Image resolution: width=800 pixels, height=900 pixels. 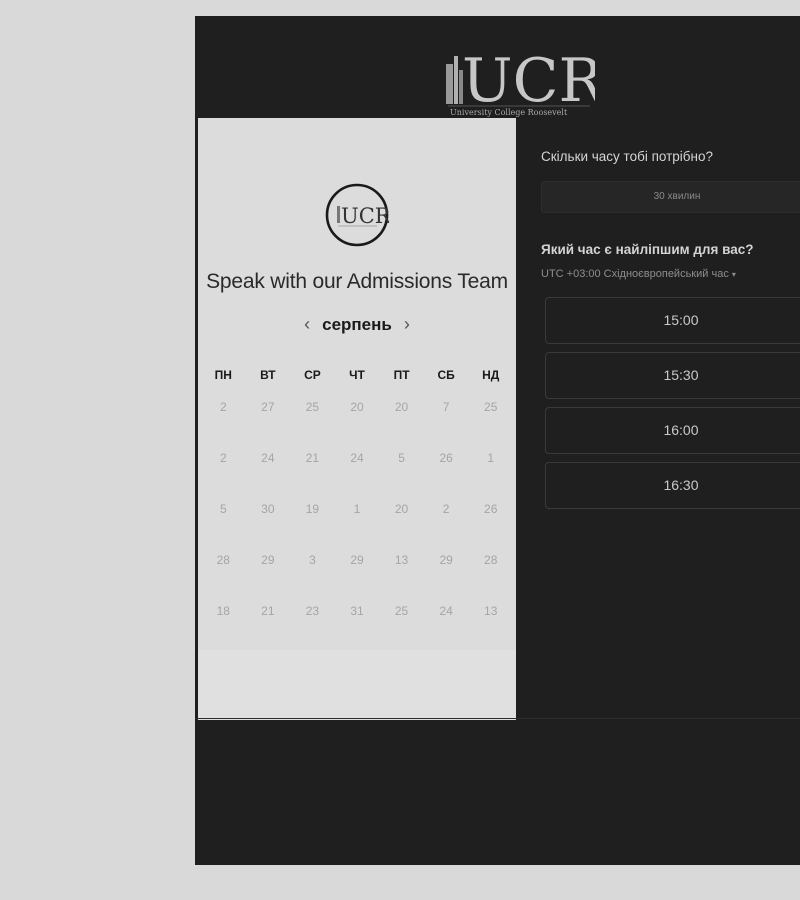 I want to click on calendar-day: 27, so click(x=268, y=424).